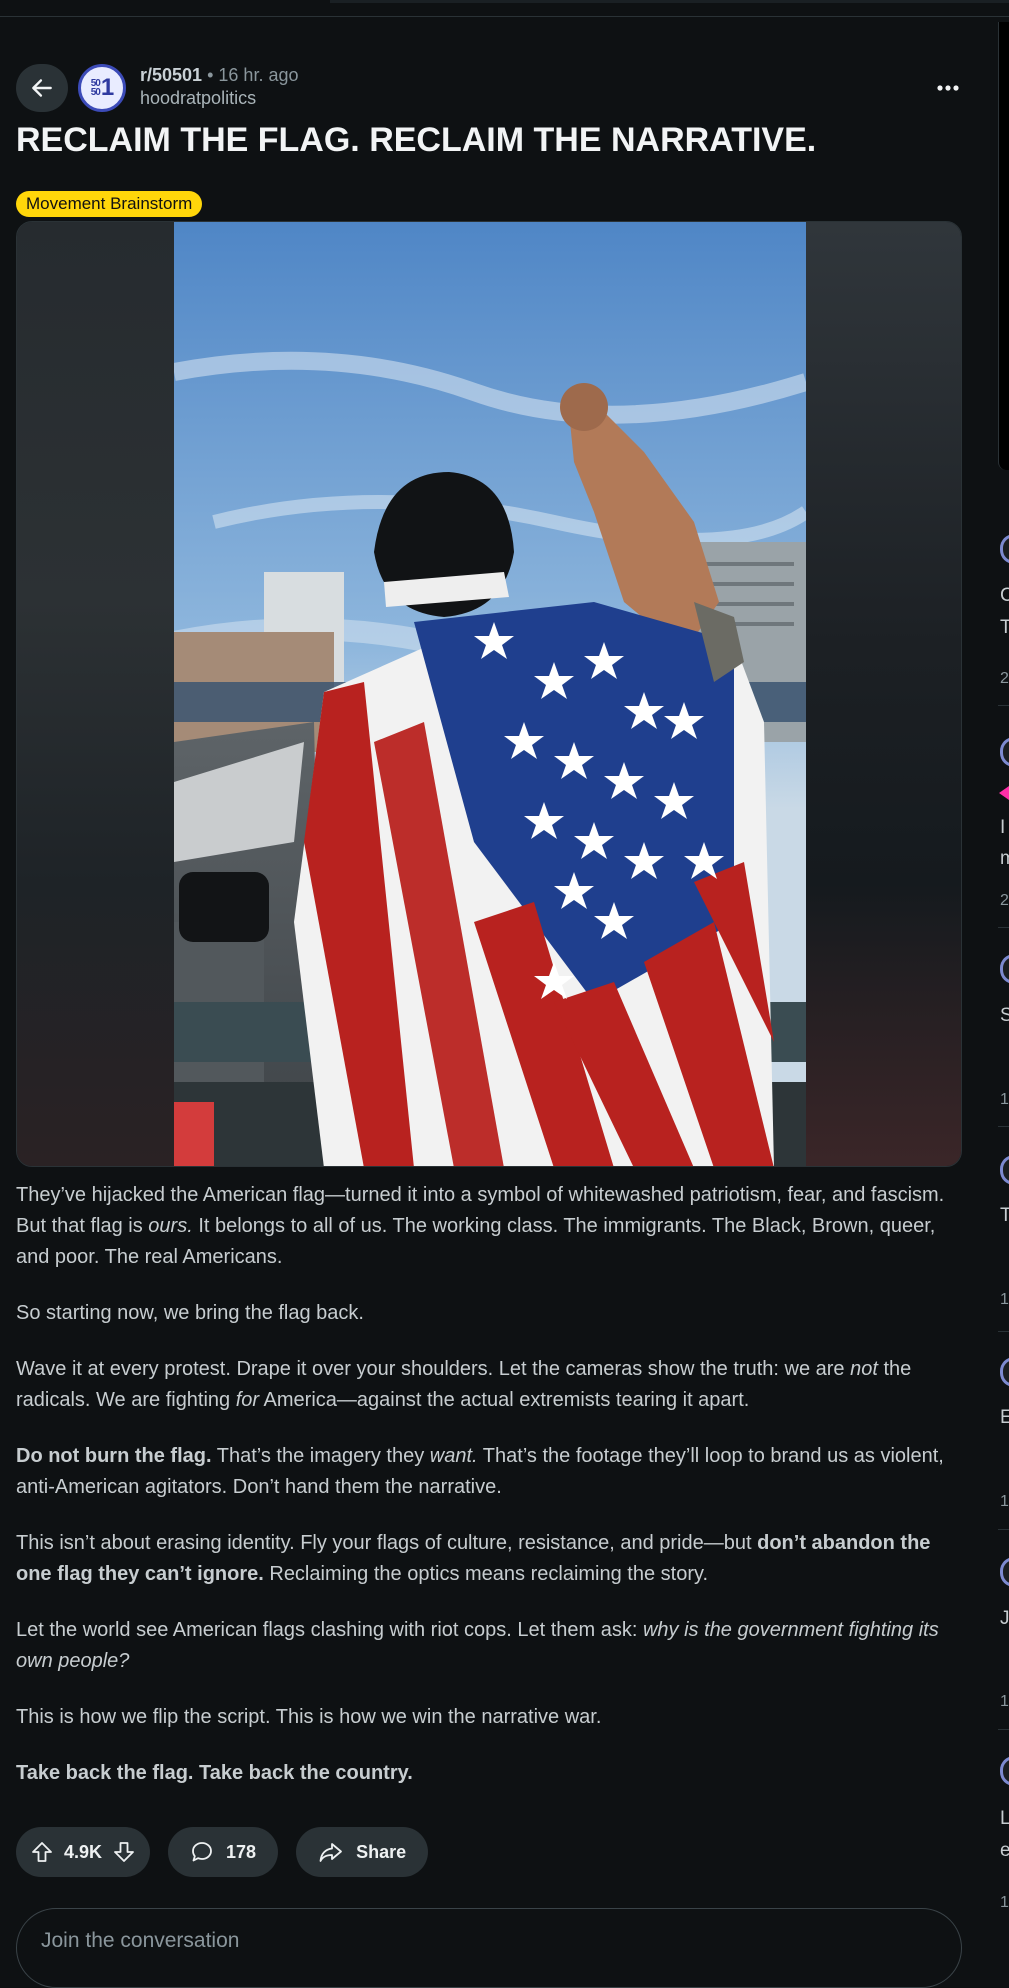  Describe the element at coordinates (489, 1948) in the screenshot. I see `join-conversation-input: Join the conversation` at that location.